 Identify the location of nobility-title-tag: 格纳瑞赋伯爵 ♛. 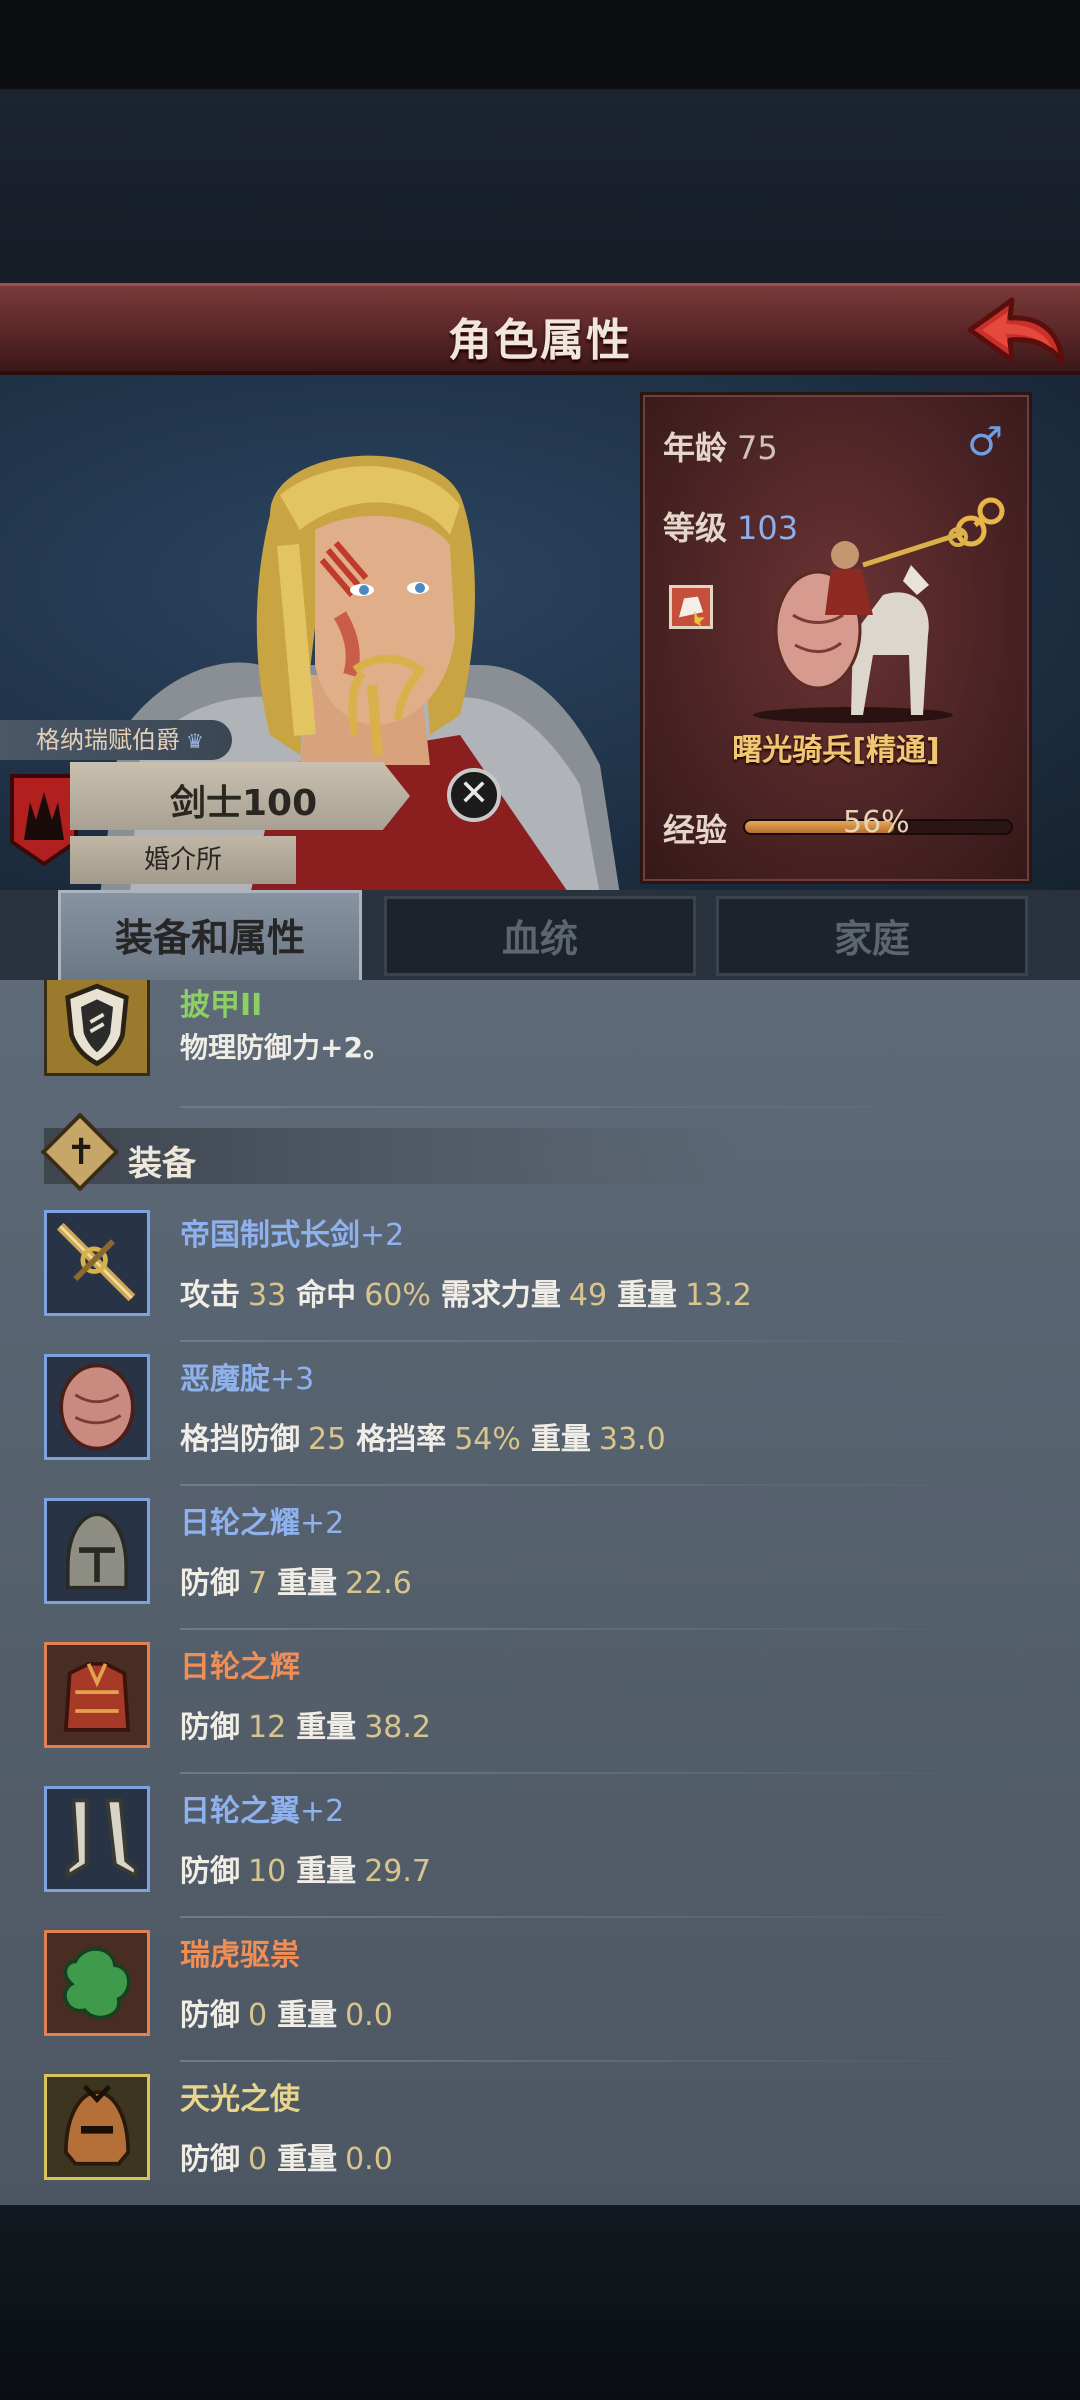
(116, 740).